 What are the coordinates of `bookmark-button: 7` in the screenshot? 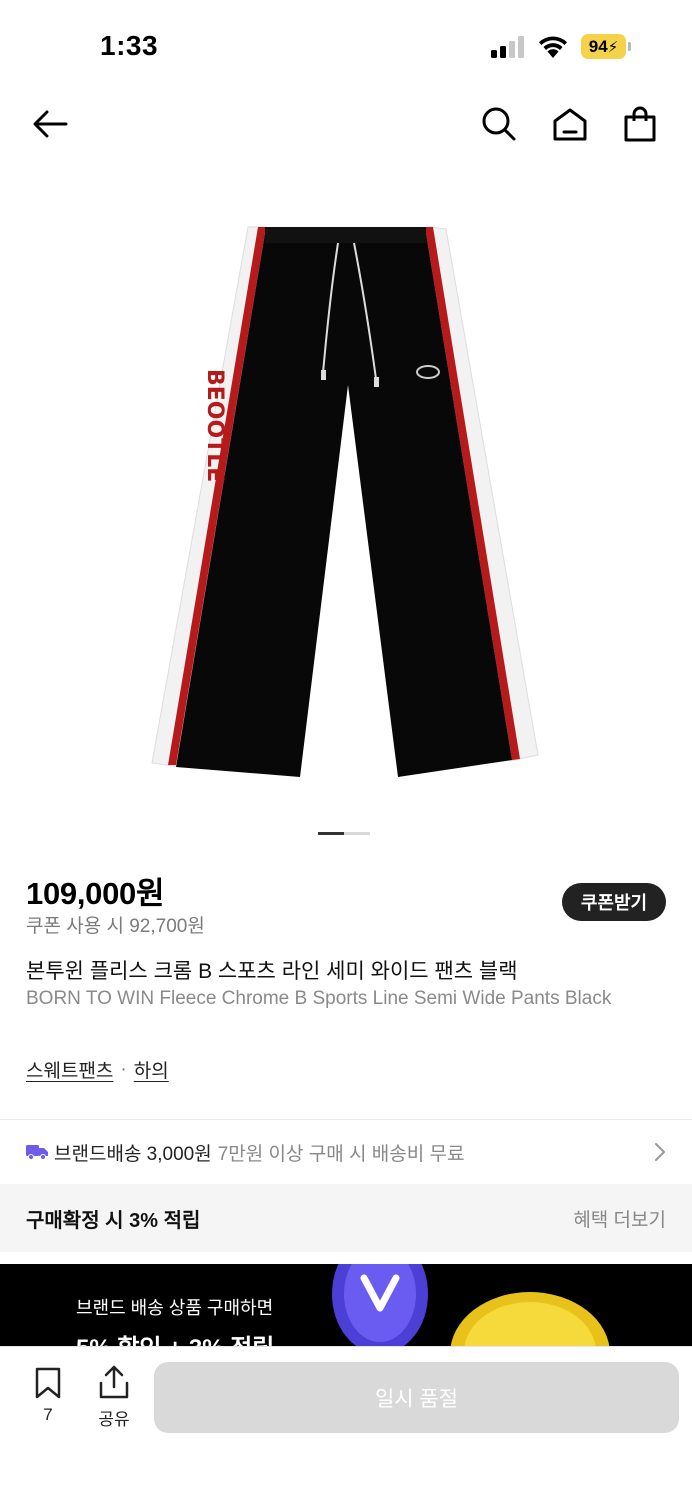 It's located at (48, 1396).